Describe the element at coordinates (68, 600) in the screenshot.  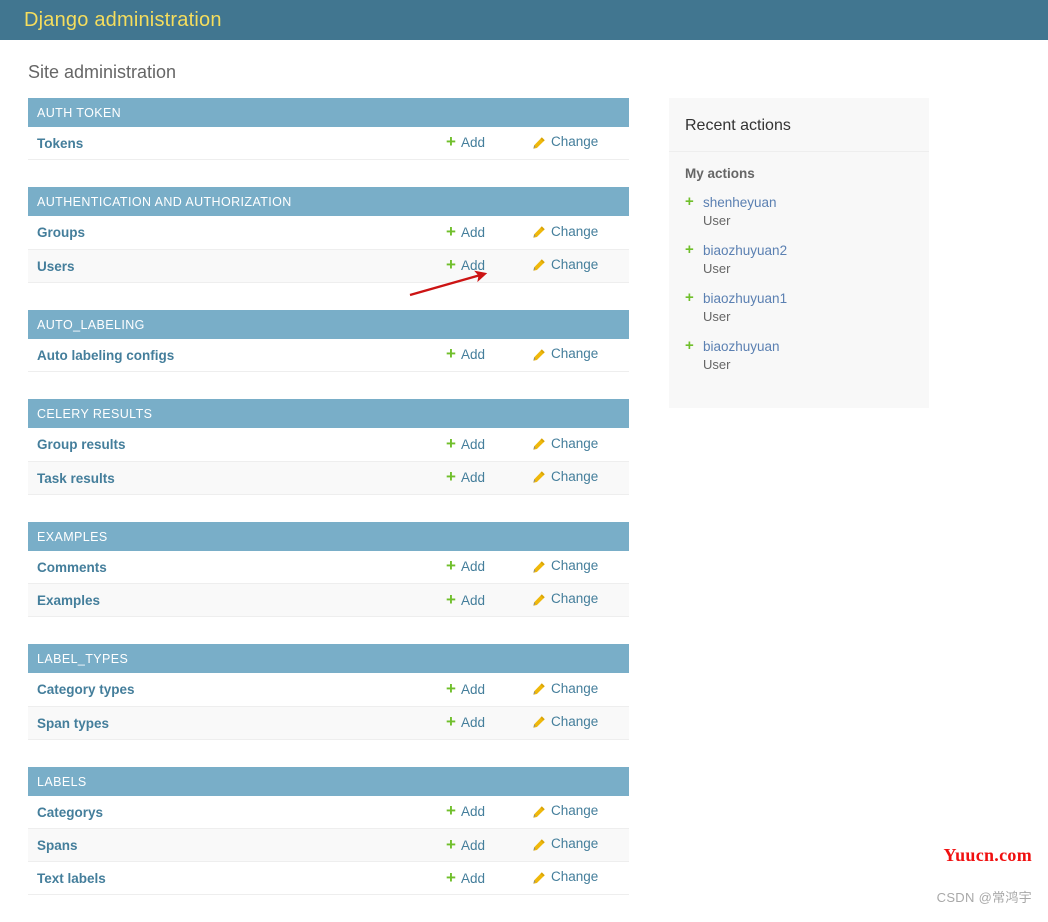
I see `model-name-link: Examples` at that location.